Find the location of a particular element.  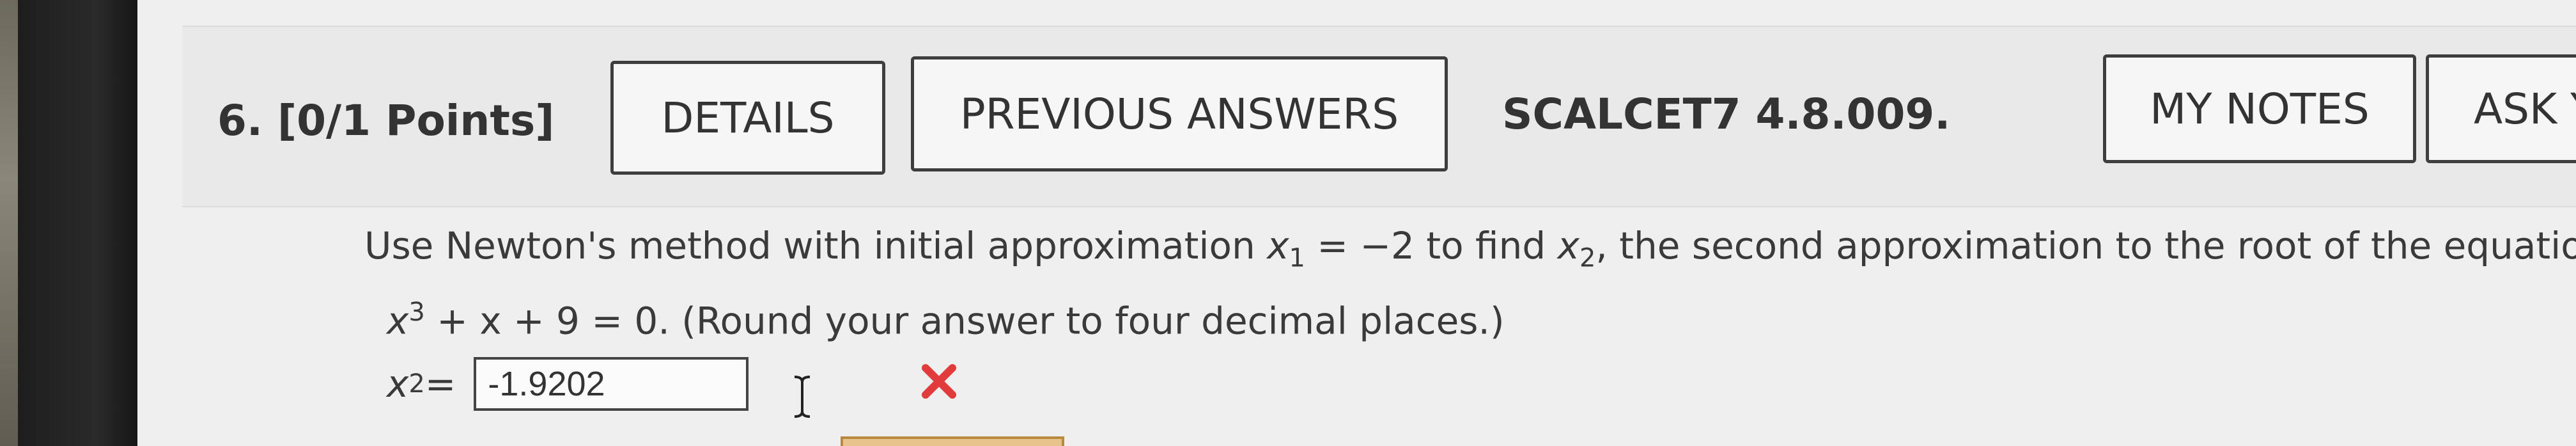

answer-label-variable: x is located at coordinates (398, 384).